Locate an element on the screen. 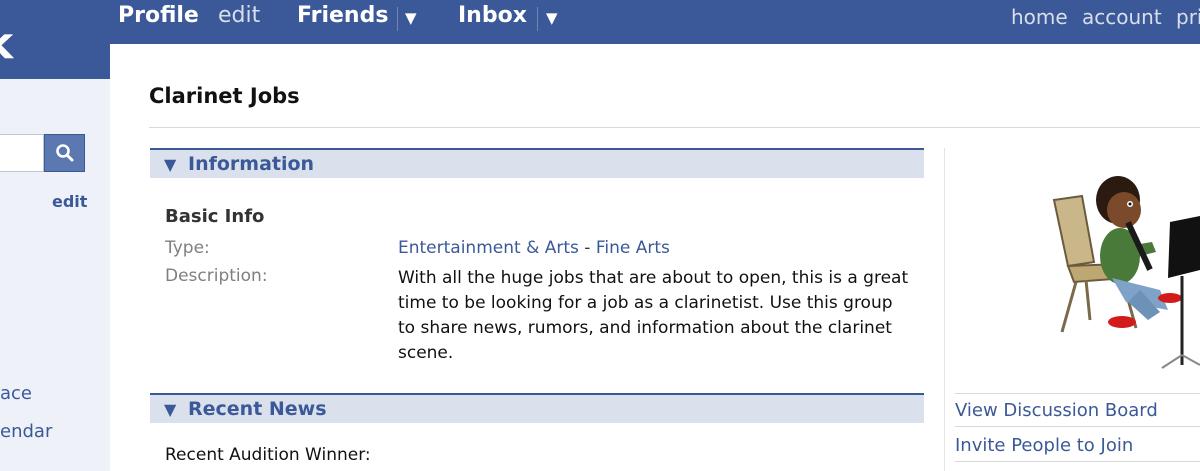 This screenshot has width=1200, height=471. type-label: Type: is located at coordinates (187, 248).